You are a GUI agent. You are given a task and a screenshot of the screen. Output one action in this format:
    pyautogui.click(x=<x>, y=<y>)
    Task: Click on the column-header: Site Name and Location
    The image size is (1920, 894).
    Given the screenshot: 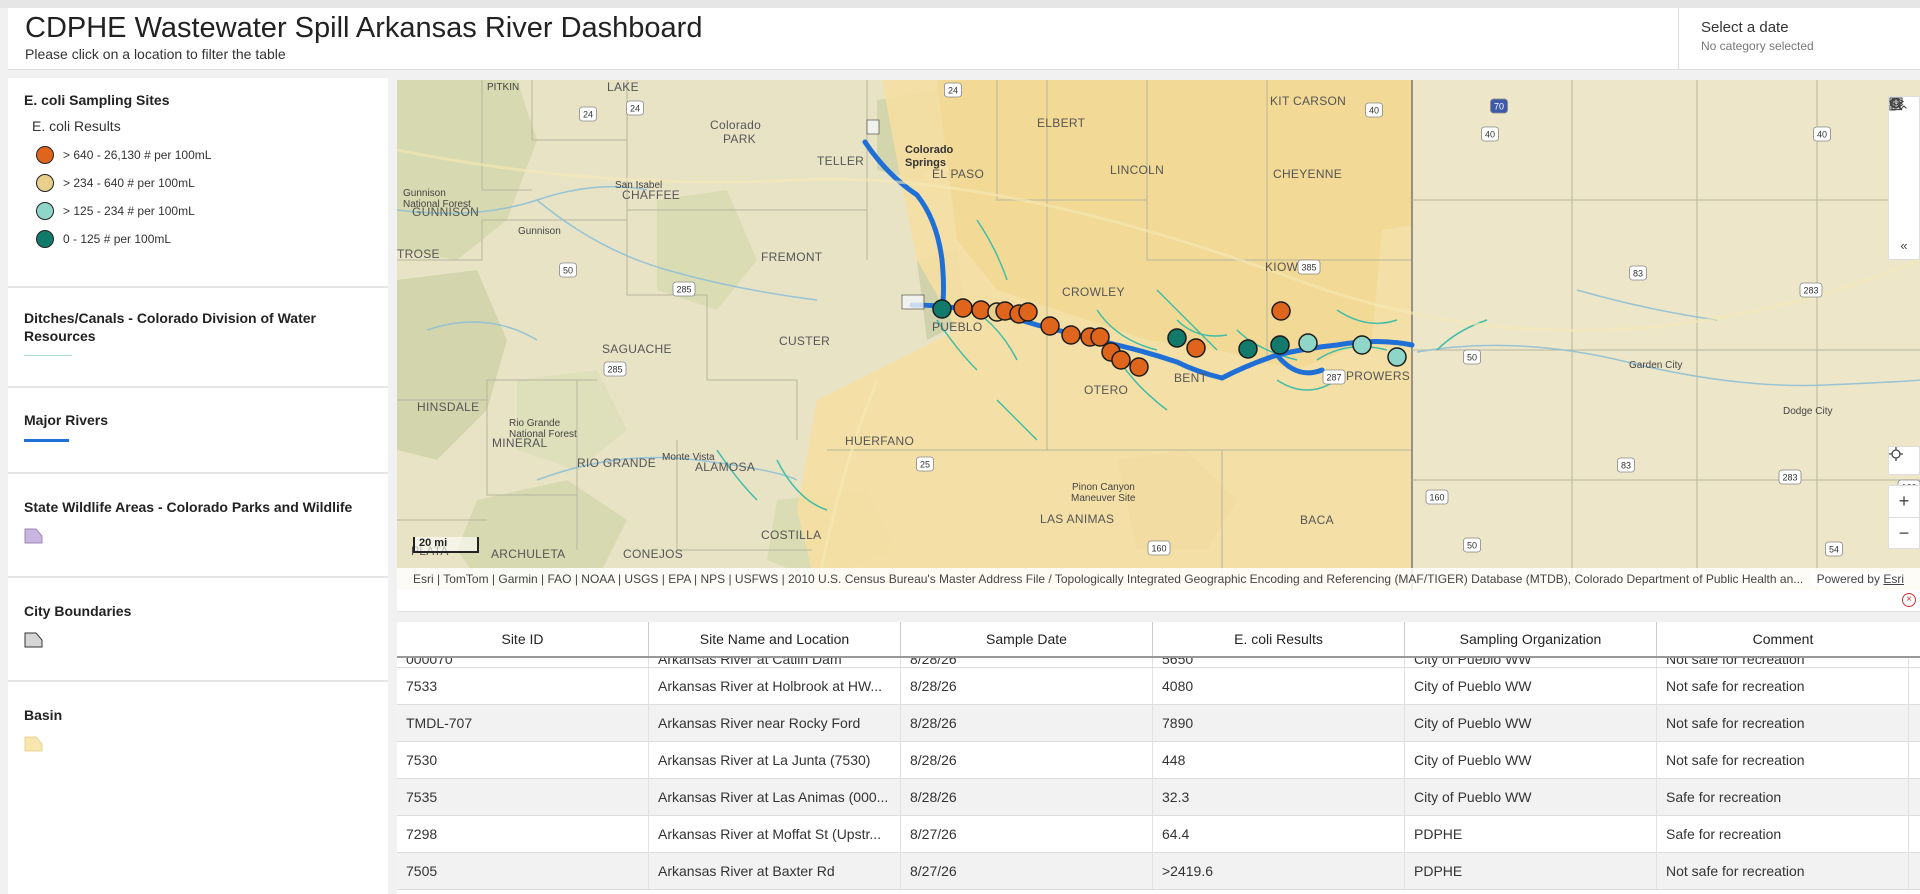 What is the action you would take?
    pyautogui.click(x=775, y=639)
    